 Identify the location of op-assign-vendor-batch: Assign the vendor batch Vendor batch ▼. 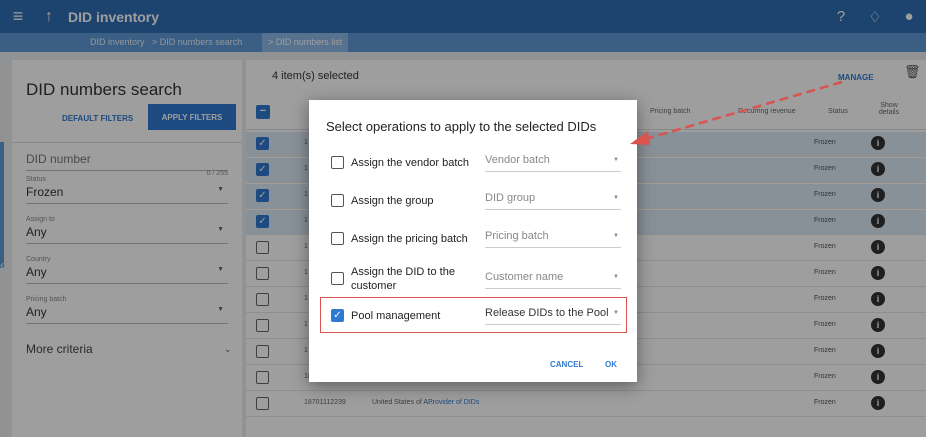
(476, 163).